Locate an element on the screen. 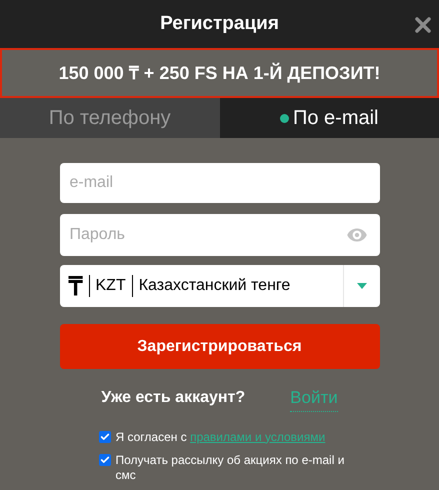 This screenshot has height=490, width=439. tab: По e-mail is located at coordinates (329, 118).